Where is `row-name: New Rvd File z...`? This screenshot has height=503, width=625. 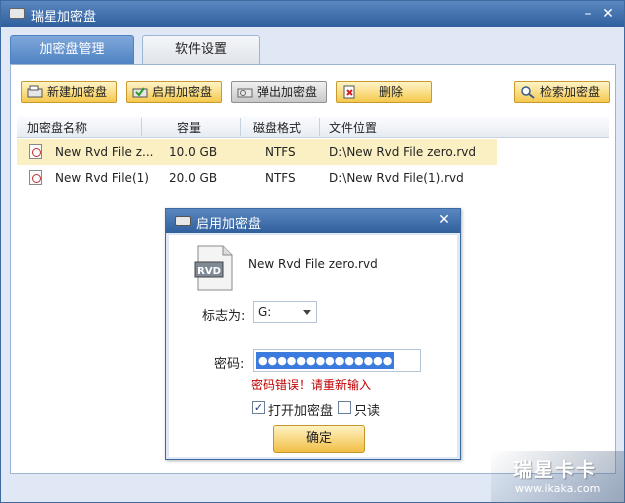
row-name: New Rvd File z... is located at coordinates (104, 152).